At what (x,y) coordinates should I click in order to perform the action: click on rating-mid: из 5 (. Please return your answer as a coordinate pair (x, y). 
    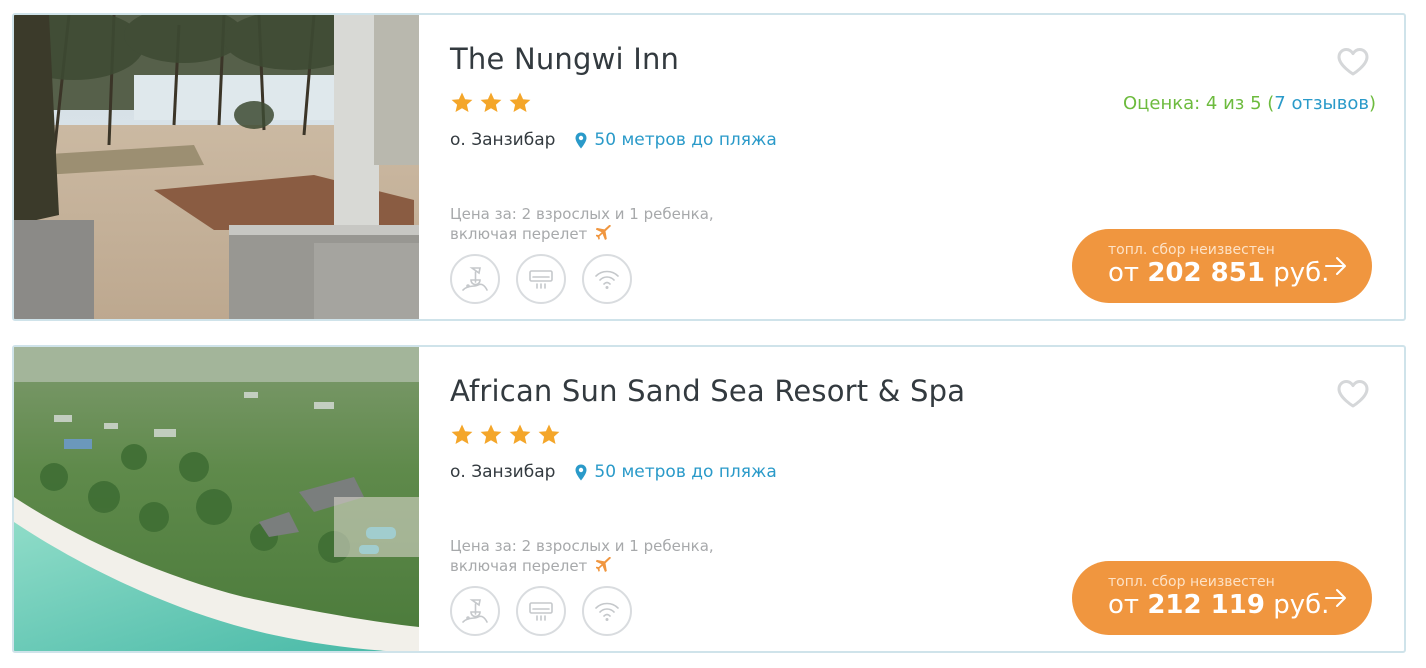
    Looking at the image, I should click on (1246, 103).